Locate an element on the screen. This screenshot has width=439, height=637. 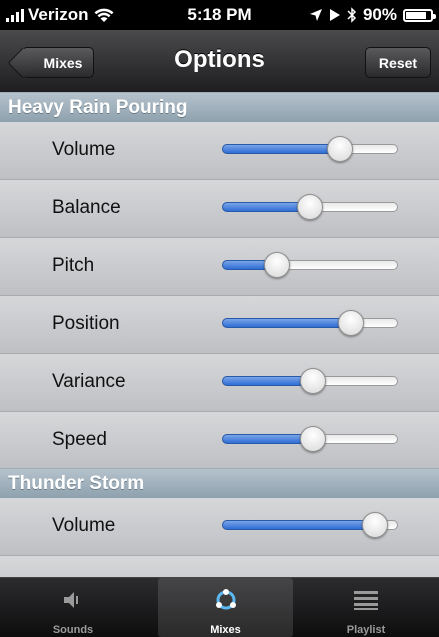
tab-mixes: Mixes is located at coordinates (225, 607).